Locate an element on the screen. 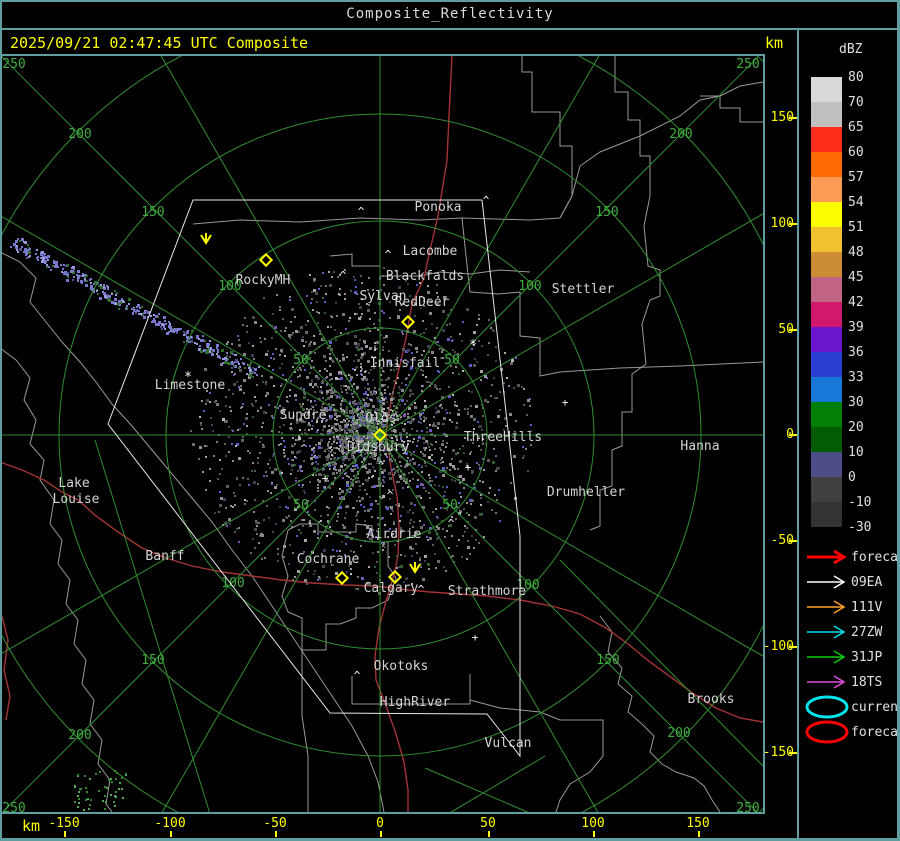 This screenshot has width=900, height=841. legend-row-18TS: 18TS is located at coordinates (851, 682).